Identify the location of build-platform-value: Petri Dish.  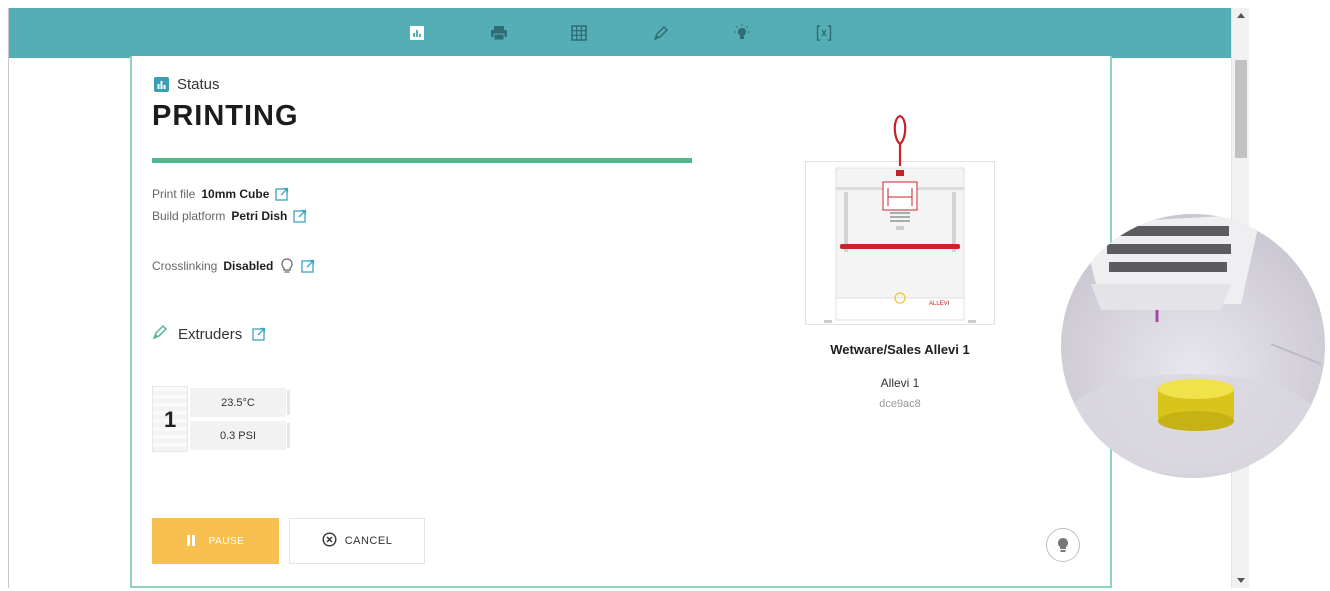
(259, 216).